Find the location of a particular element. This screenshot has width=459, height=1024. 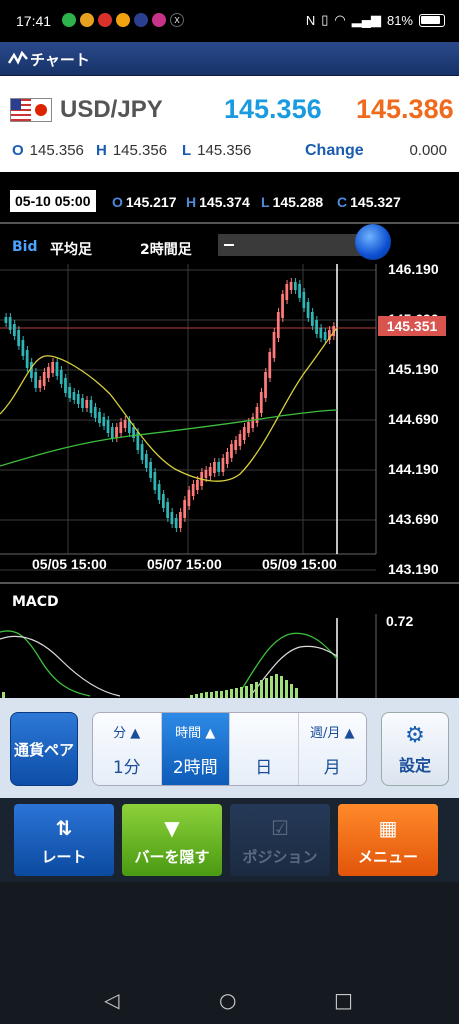

menu-button: ▦ メニュー is located at coordinates (388, 840).